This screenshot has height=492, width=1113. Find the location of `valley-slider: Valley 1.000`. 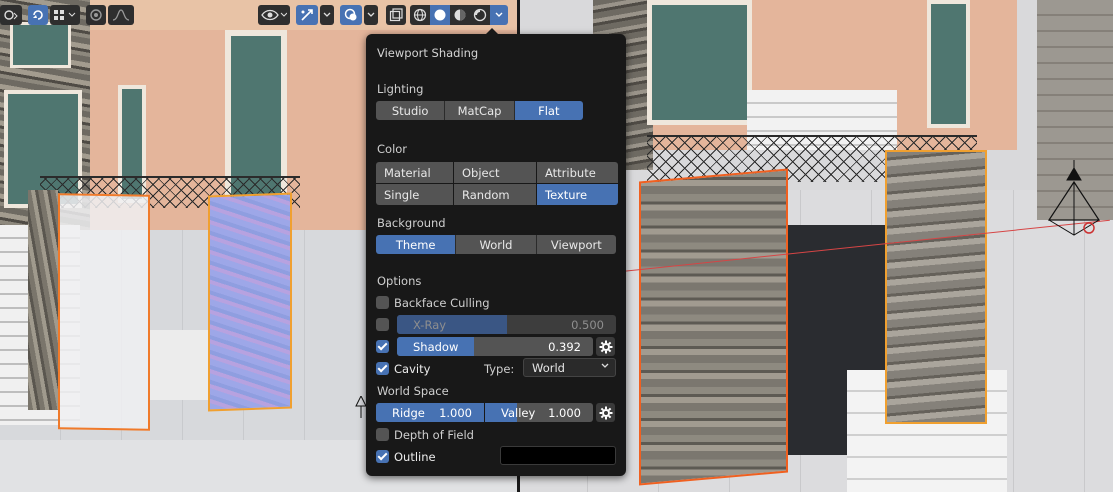

valley-slider: Valley 1.000 is located at coordinates (539, 412).